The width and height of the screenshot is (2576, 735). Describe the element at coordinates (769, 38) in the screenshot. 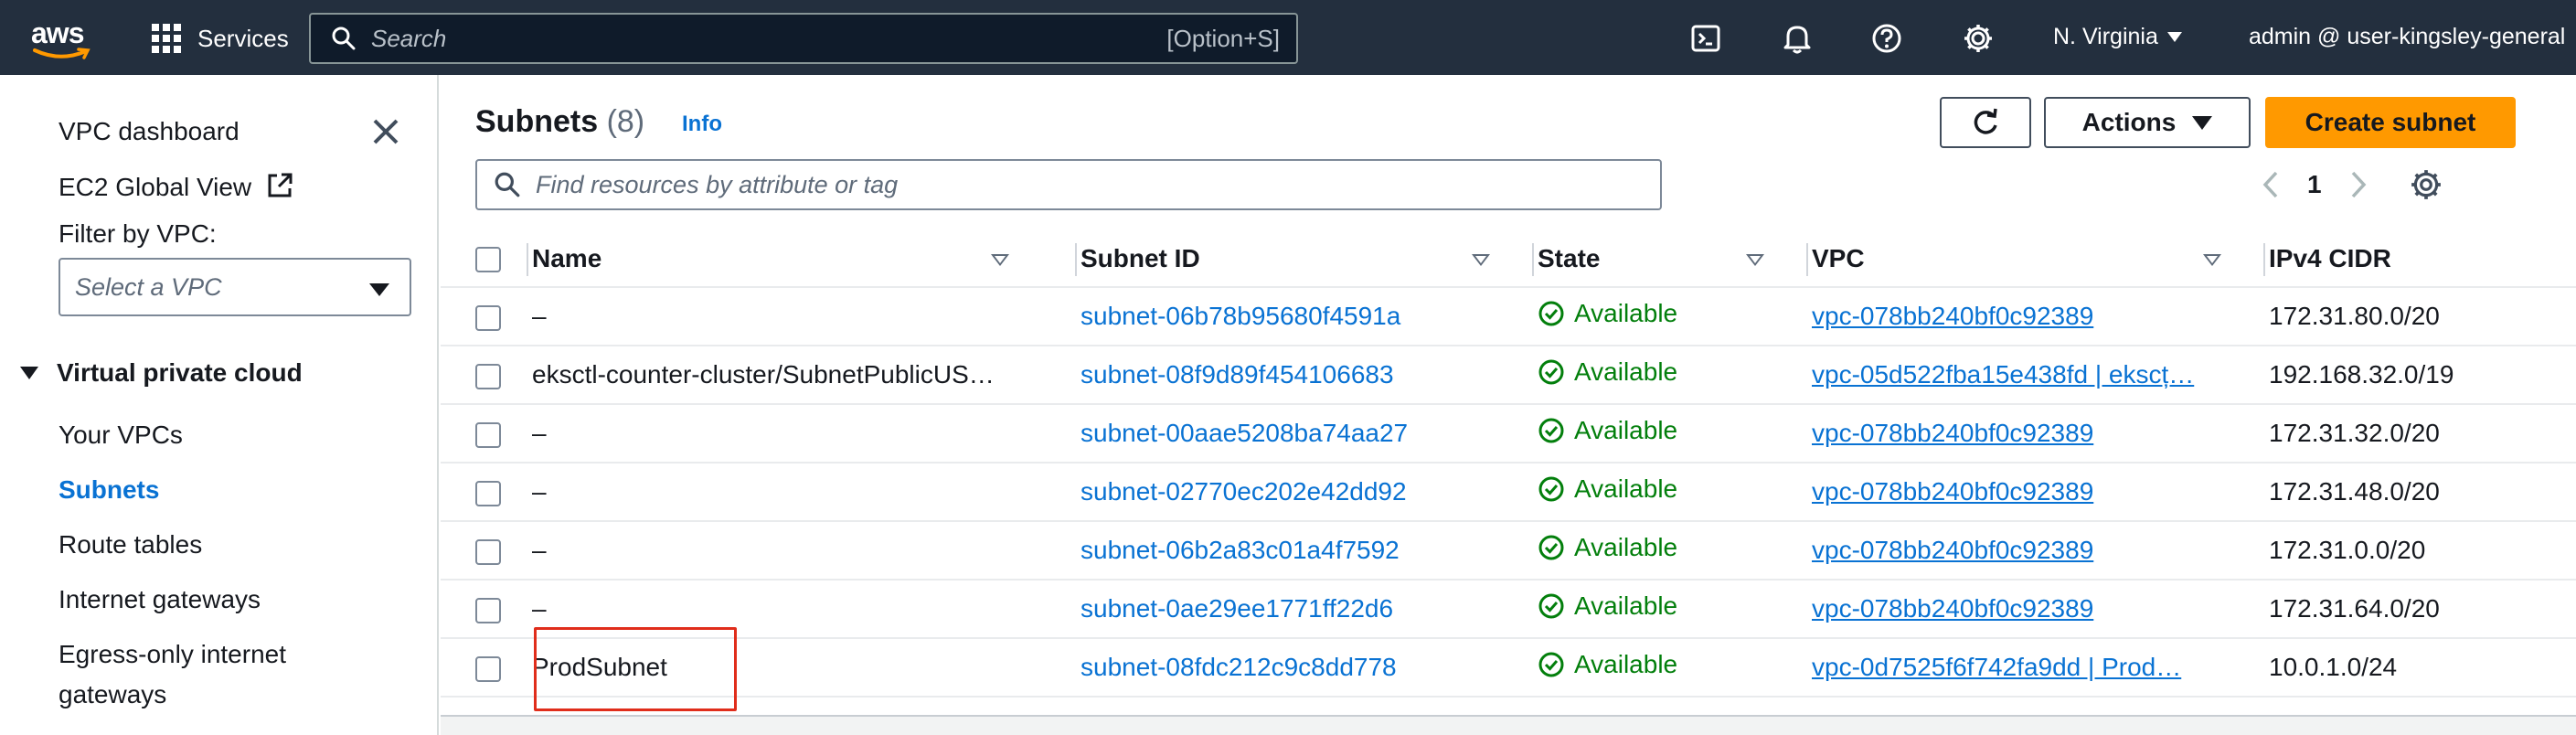

I see `global-search-input` at that location.